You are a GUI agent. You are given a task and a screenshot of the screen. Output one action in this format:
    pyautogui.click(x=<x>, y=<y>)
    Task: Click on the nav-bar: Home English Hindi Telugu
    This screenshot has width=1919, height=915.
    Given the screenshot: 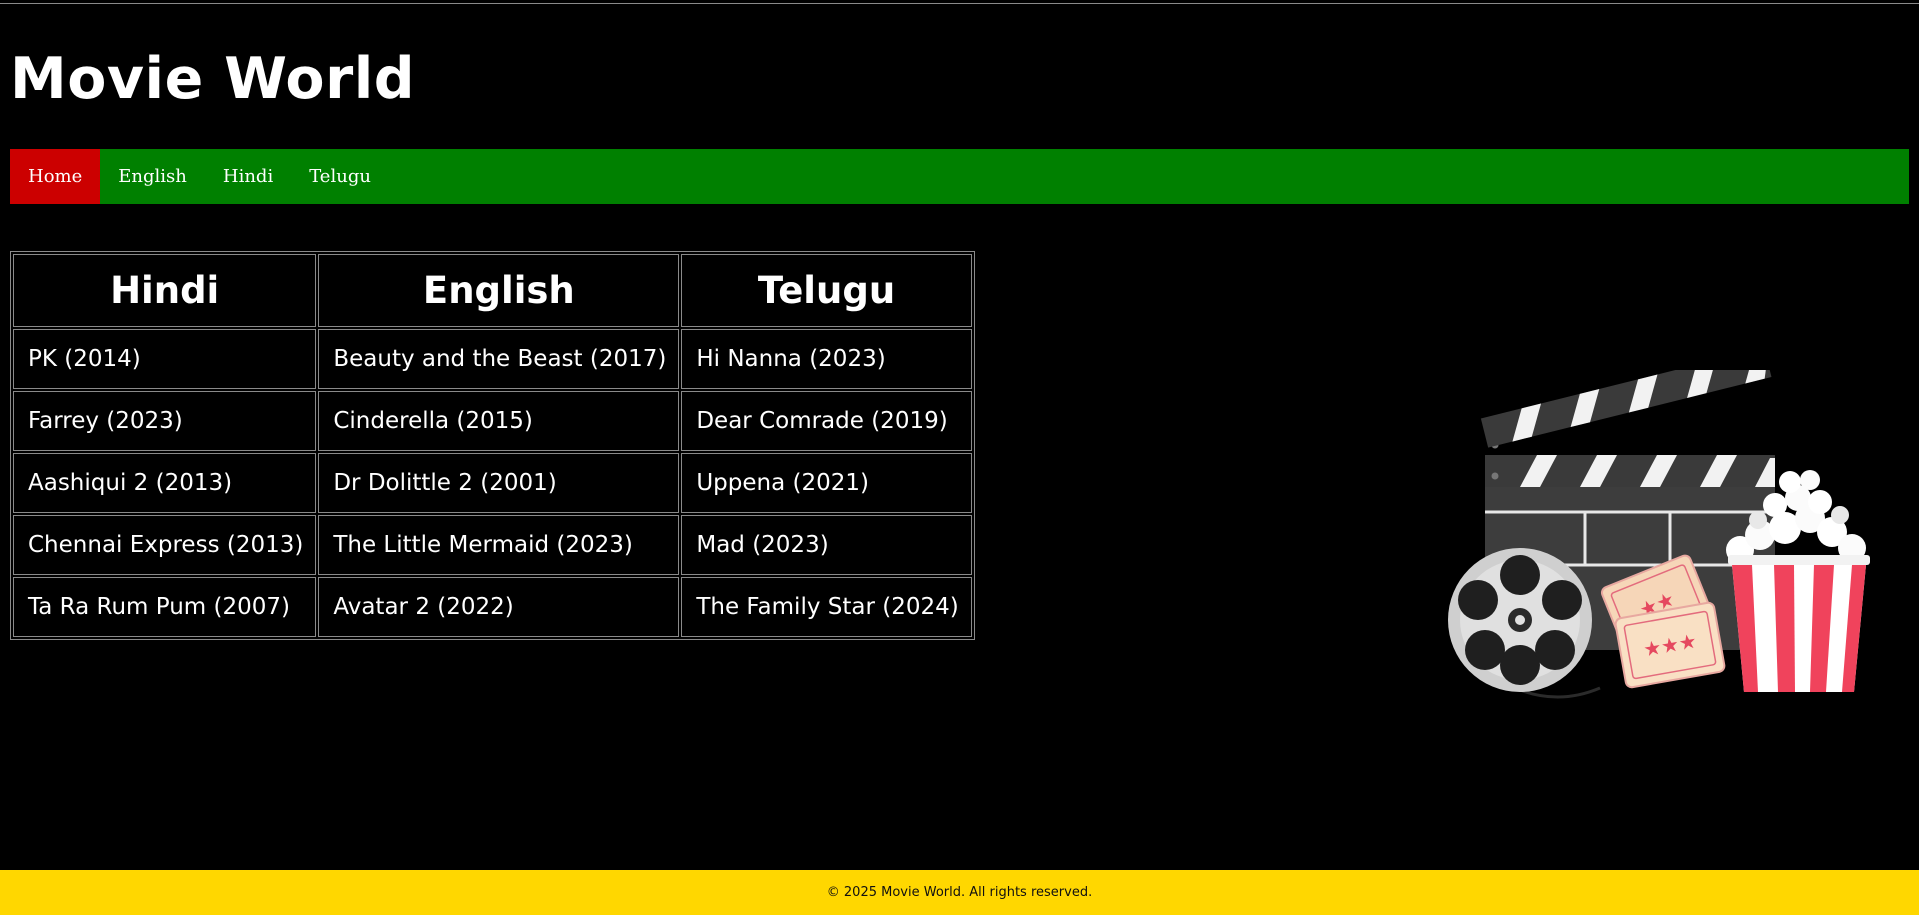 What is the action you would take?
    pyautogui.click(x=959, y=176)
    